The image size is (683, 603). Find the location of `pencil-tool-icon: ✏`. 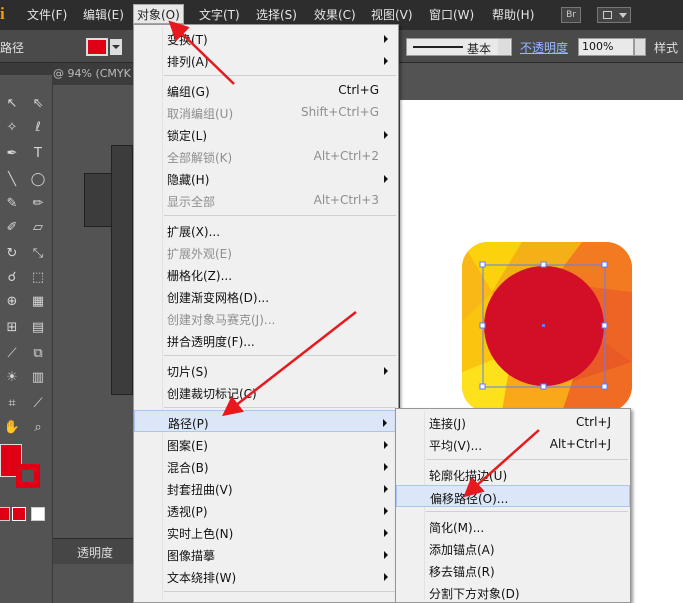

pencil-tool-icon: ✏ is located at coordinates (38, 204).